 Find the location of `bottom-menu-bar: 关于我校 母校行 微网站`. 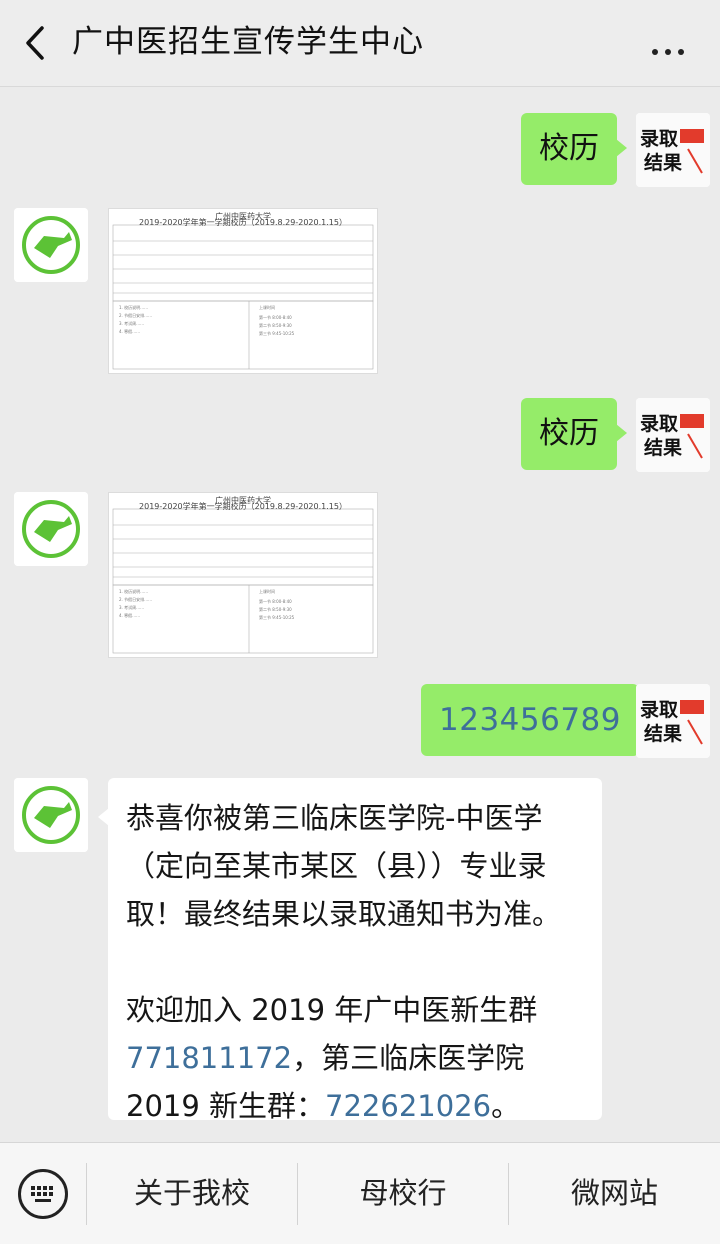

bottom-menu-bar: 关于我校 母校行 微网站 is located at coordinates (360, 1193).